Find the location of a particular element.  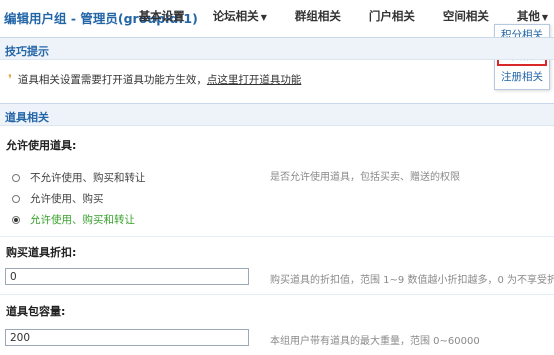

nav-label: 其他 is located at coordinates (528, 16).